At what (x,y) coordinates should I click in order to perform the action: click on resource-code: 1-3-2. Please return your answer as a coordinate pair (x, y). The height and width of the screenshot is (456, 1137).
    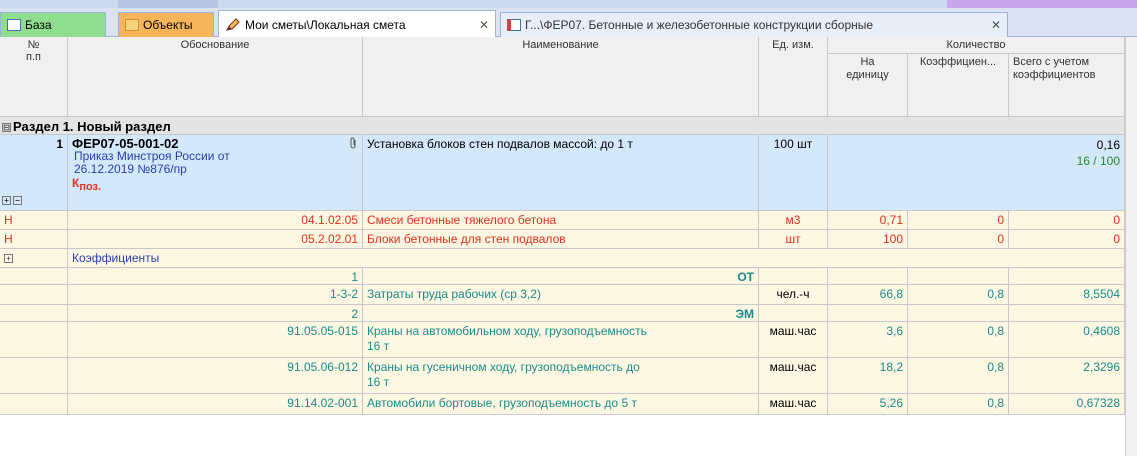
    Looking at the image, I should click on (215, 295).